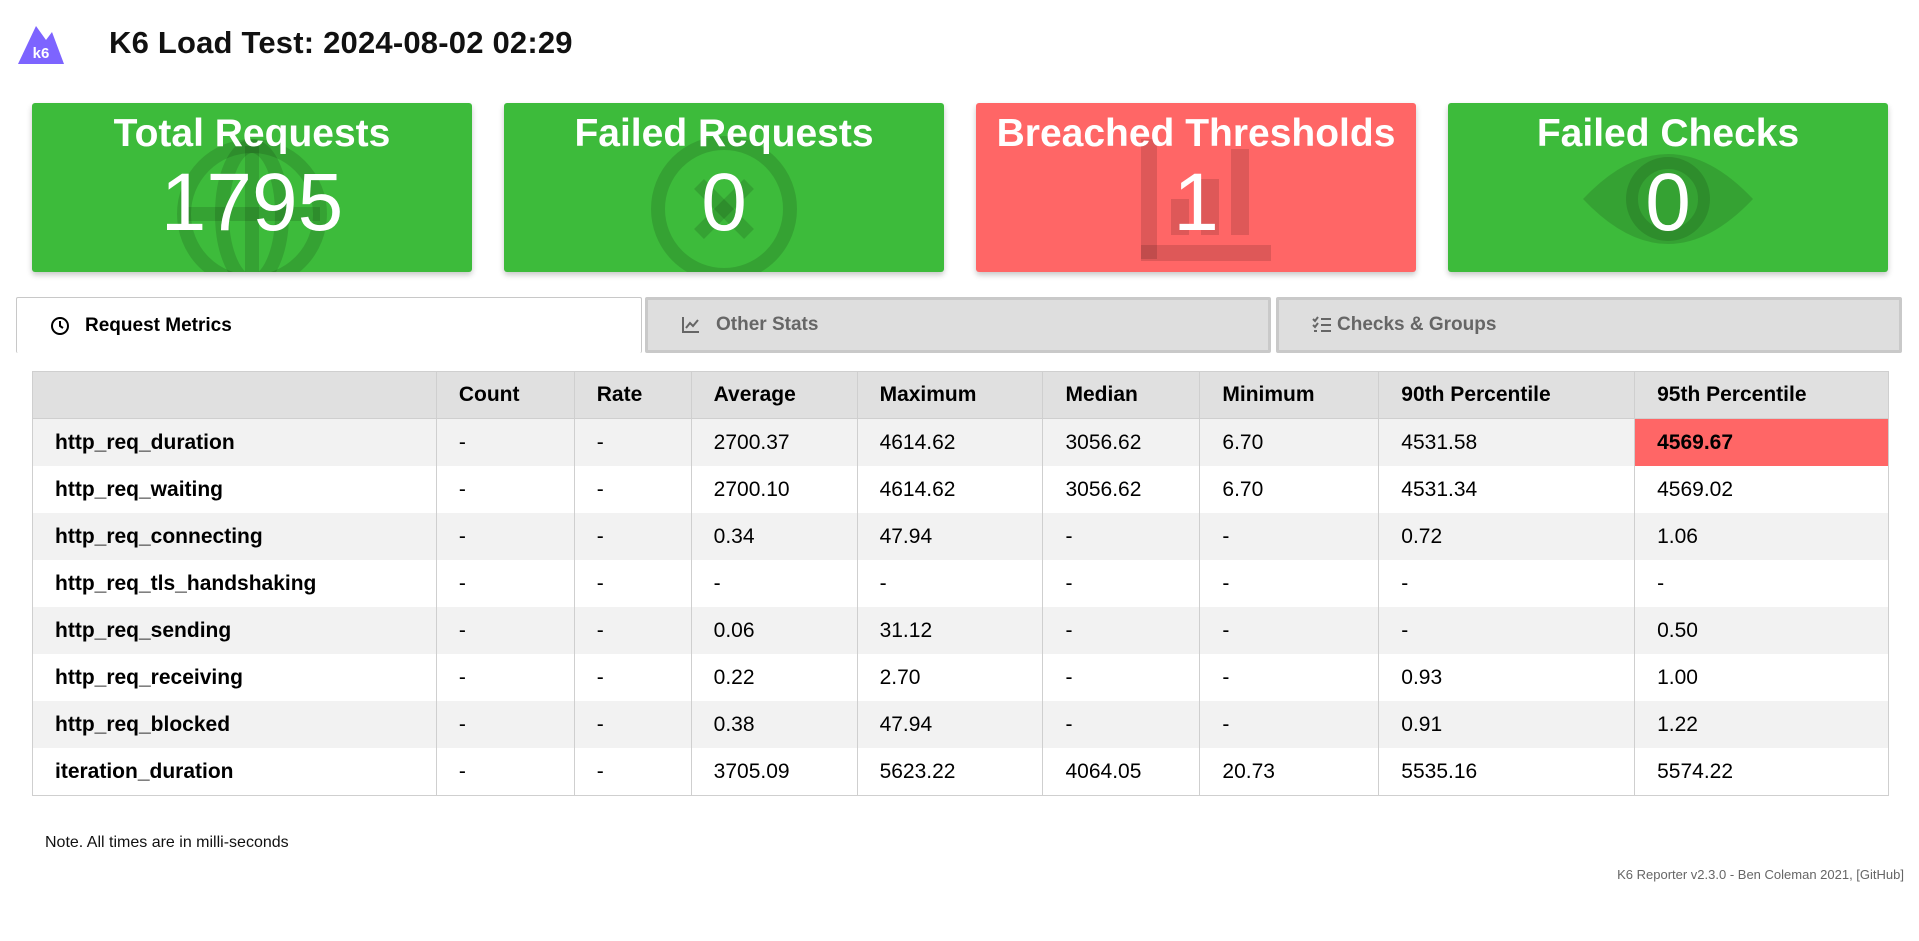  I want to click on tab-checks-groups: Checks & Groups, so click(1589, 325).